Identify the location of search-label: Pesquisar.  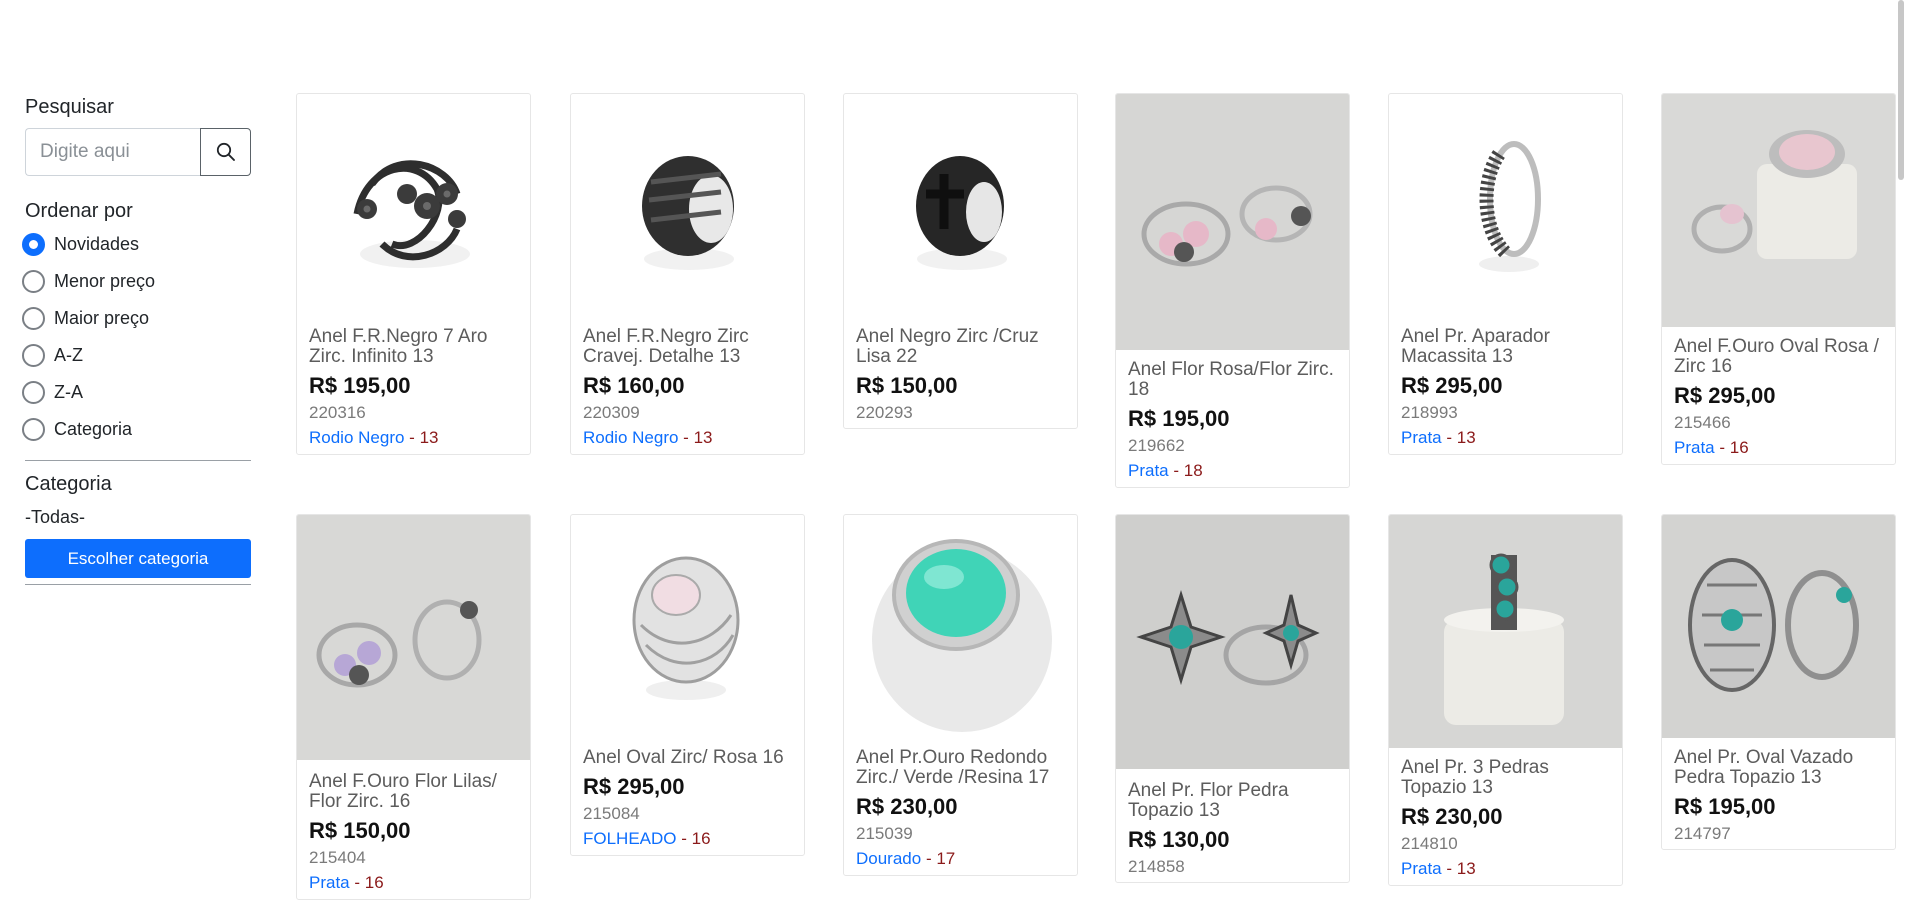
(69, 107).